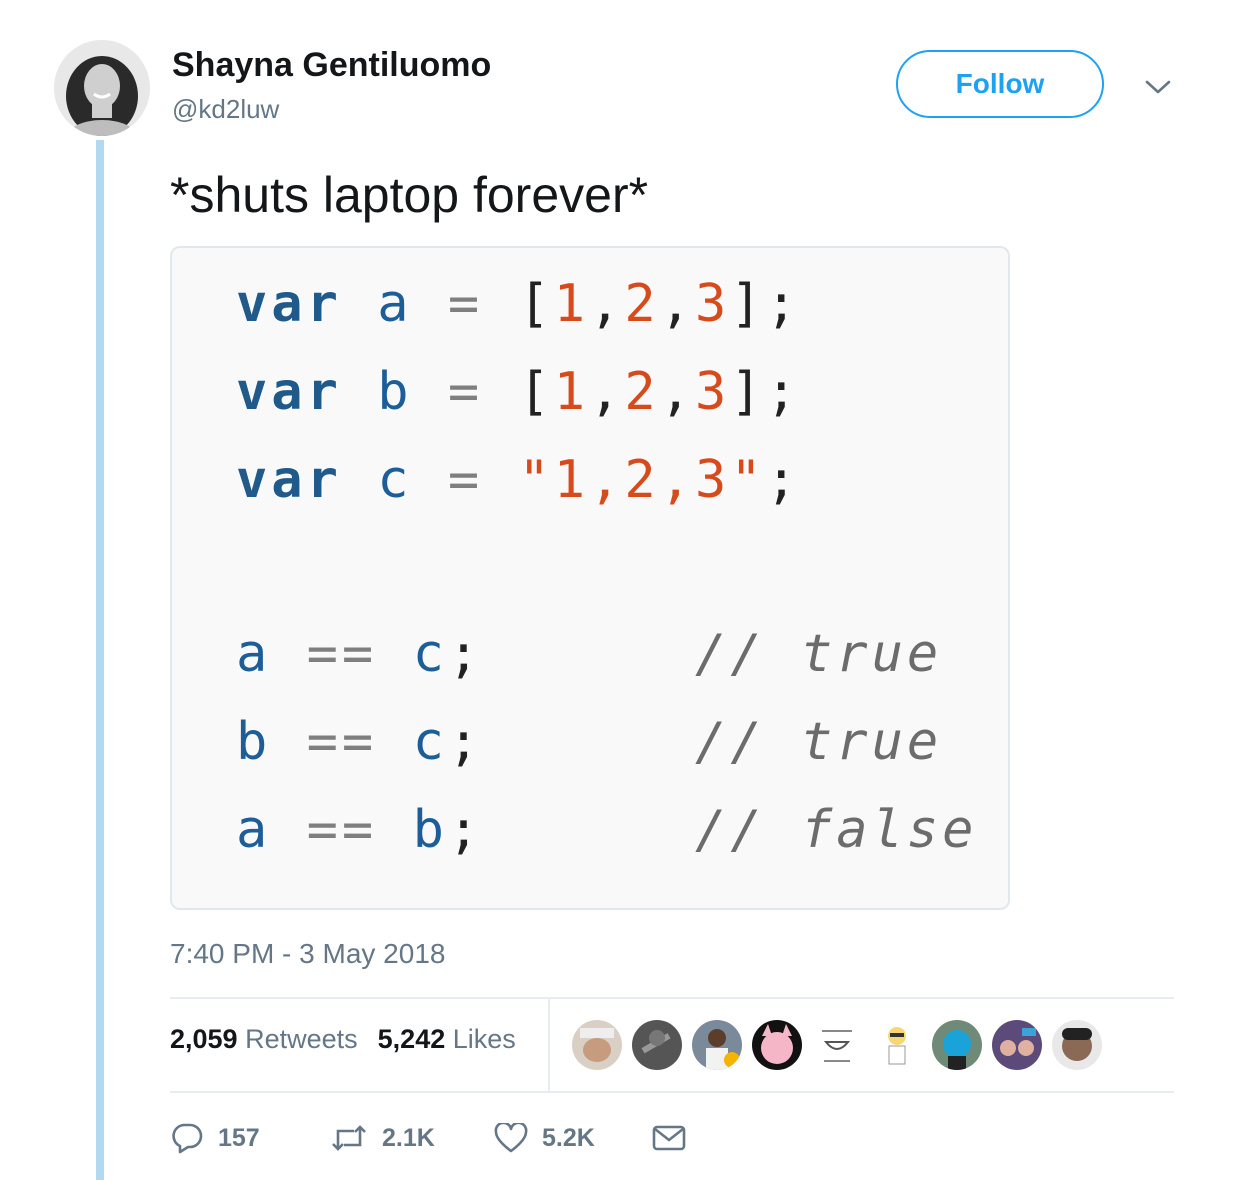 The width and height of the screenshot is (1236, 1180). Describe the element at coordinates (518, 304) in the screenshot. I see `code-line-1: var a = [1,2,3];` at that location.